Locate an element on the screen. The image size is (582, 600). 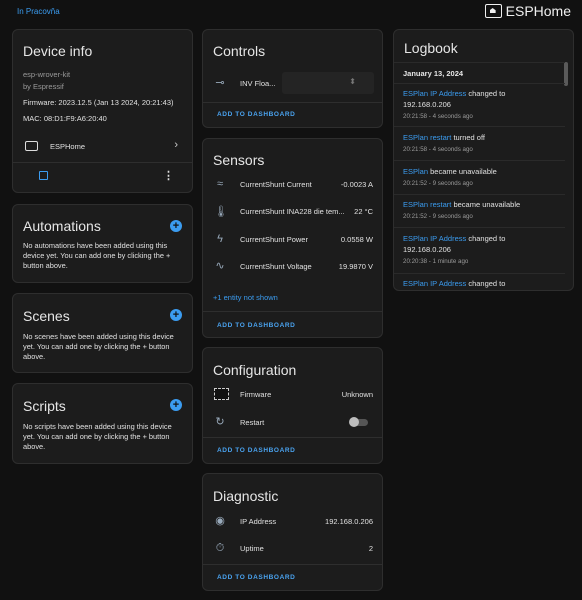
card-title: Diagnostic is located at coordinates (246, 496).